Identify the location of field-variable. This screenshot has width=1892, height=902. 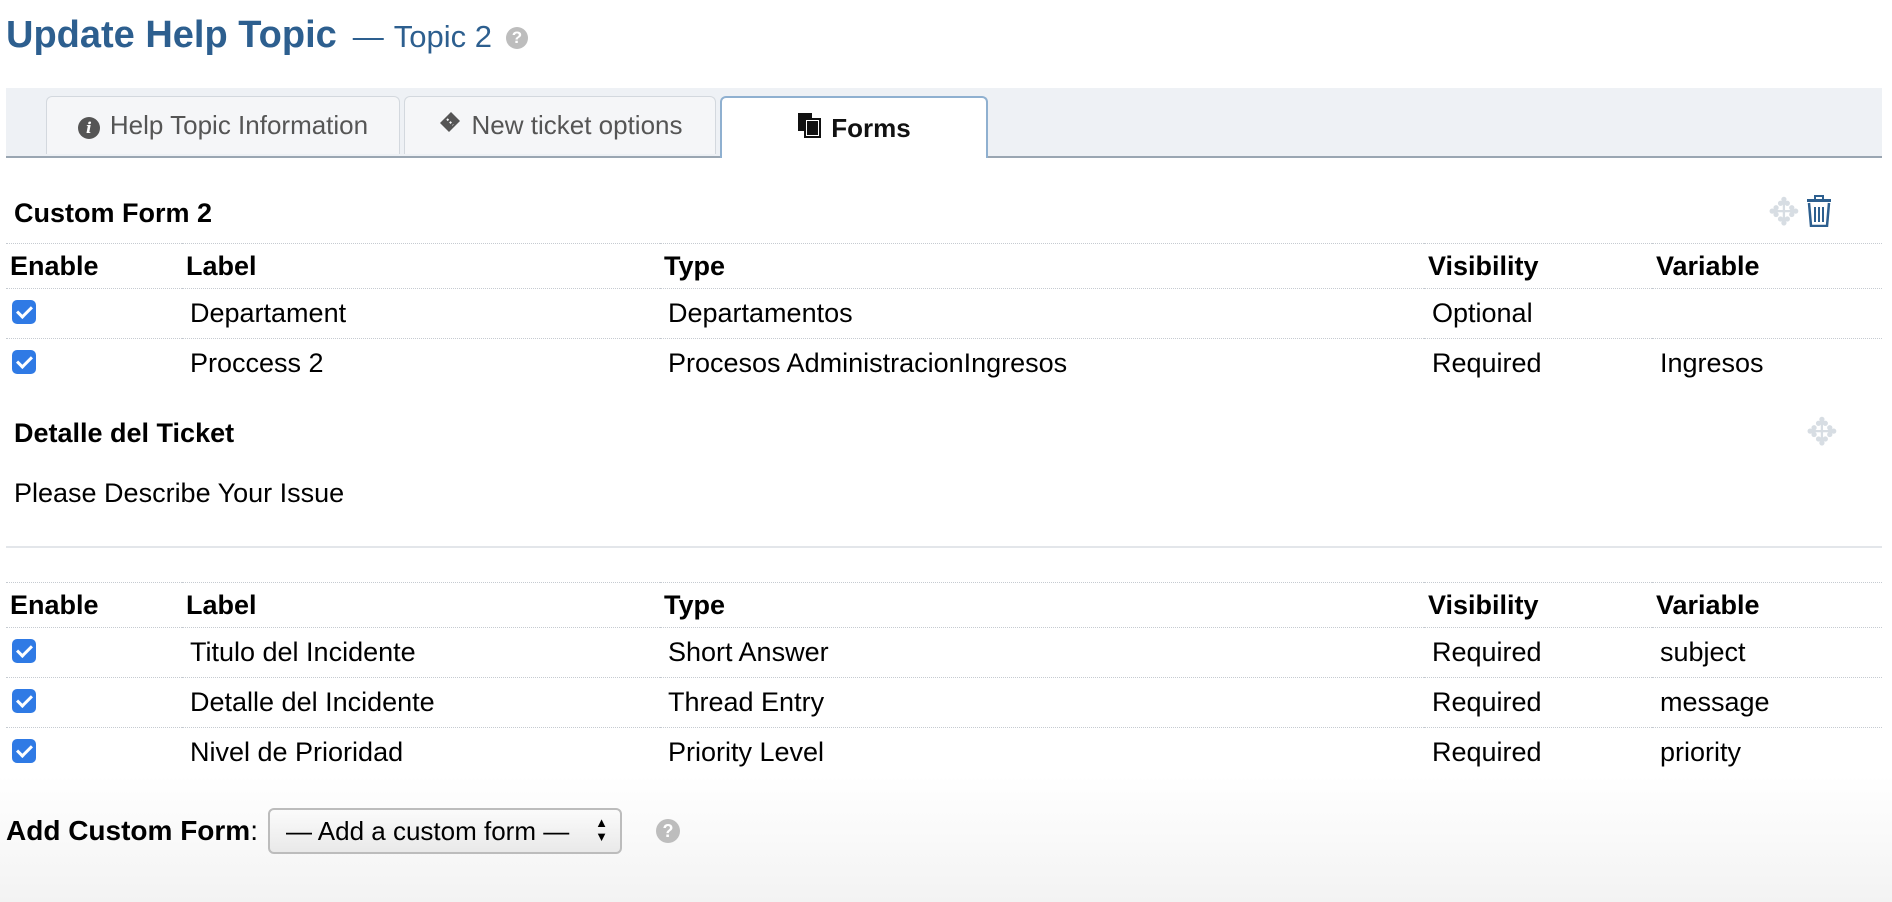
(1767, 313).